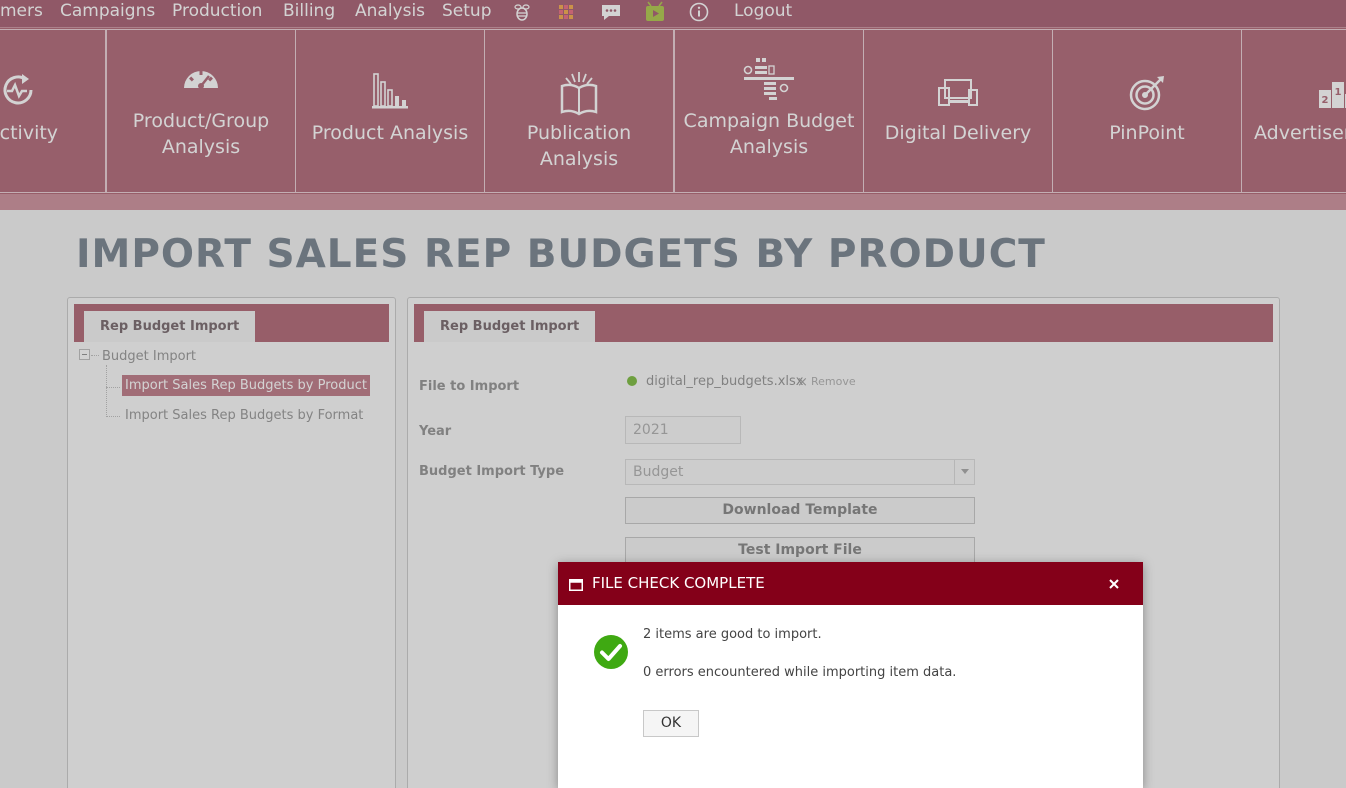 Image resolution: width=1346 pixels, height=788 pixels. What do you see at coordinates (632, 381) in the screenshot?
I see `upload-status-dot` at bounding box center [632, 381].